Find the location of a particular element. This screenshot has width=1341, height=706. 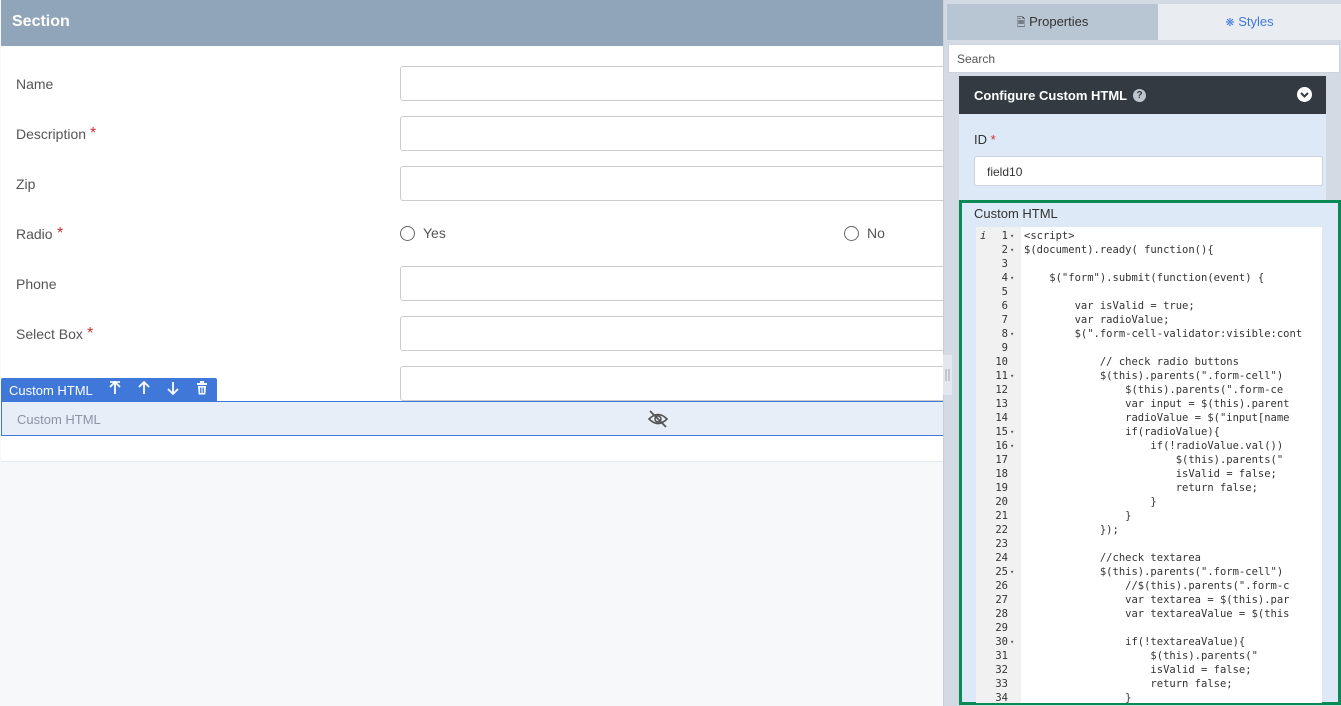

delete-icon is located at coordinates (202, 390).